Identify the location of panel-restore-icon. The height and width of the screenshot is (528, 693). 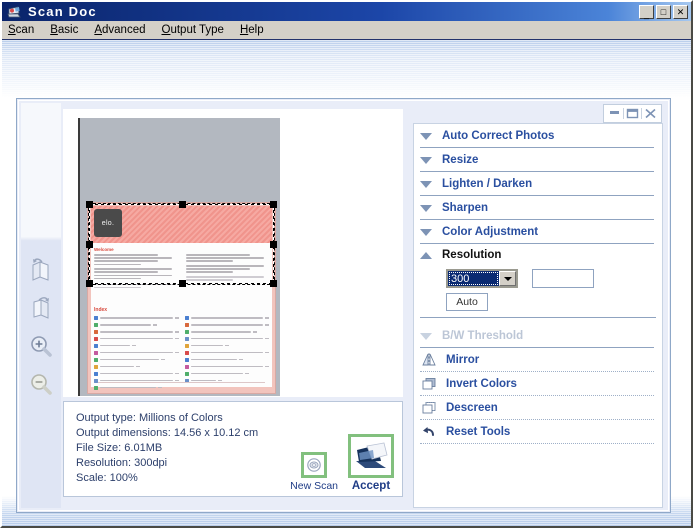
(632, 113).